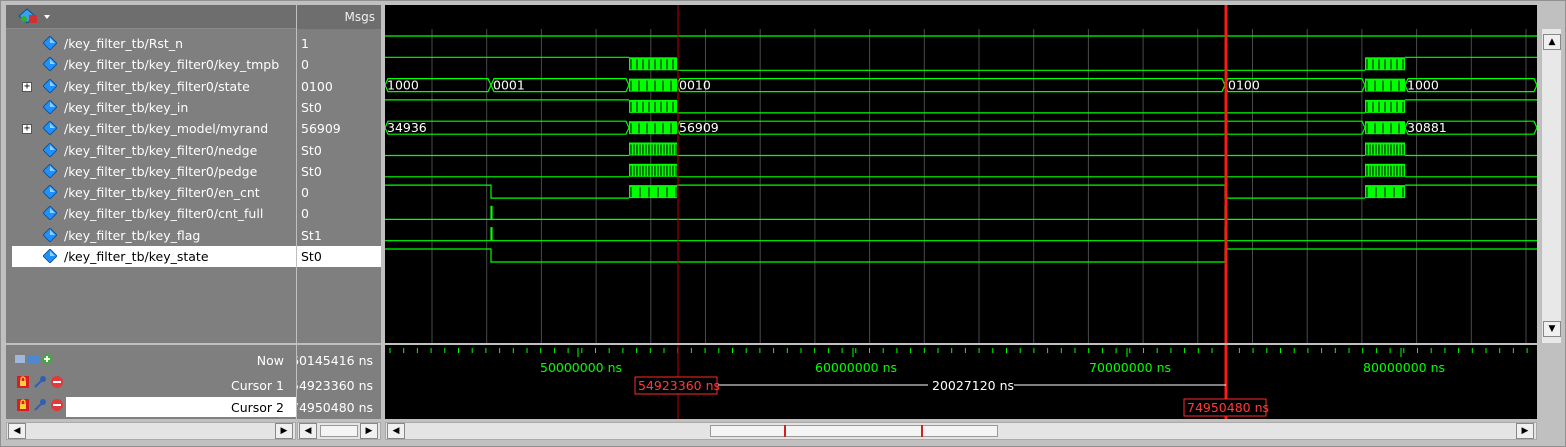 The image size is (1566, 447). I want to click on signal-name: /key_filter_tb/key_filter0/cnt_full, so click(164, 214).